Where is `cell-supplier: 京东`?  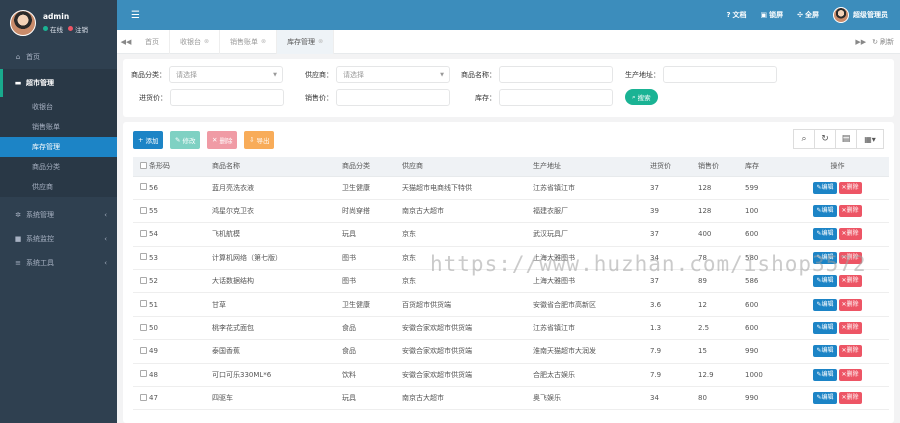
cell-supplier: 京东 is located at coordinates (467, 281).